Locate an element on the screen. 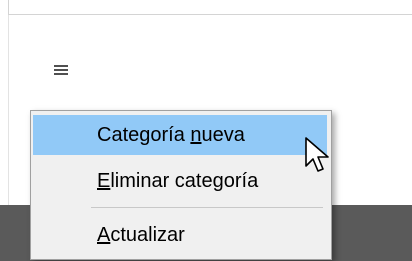 The height and width of the screenshot is (261, 412). menu-item-label: Actualizar is located at coordinates (141, 235).